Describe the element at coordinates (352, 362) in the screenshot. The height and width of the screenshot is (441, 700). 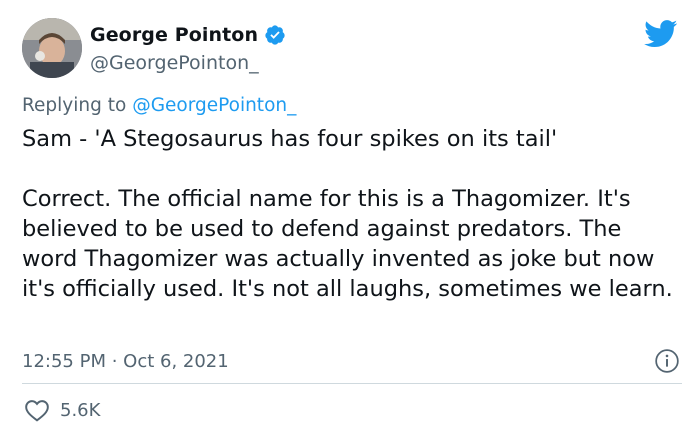
I see `tweet-meta: 12:55 PM · Oct 6, 2021` at that location.